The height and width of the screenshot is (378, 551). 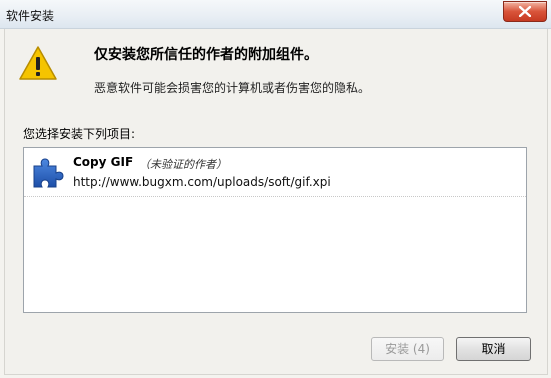 What do you see at coordinates (183, 164) in the screenshot?
I see `unverified-author-note: （未验证的作者）` at bounding box center [183, 164].